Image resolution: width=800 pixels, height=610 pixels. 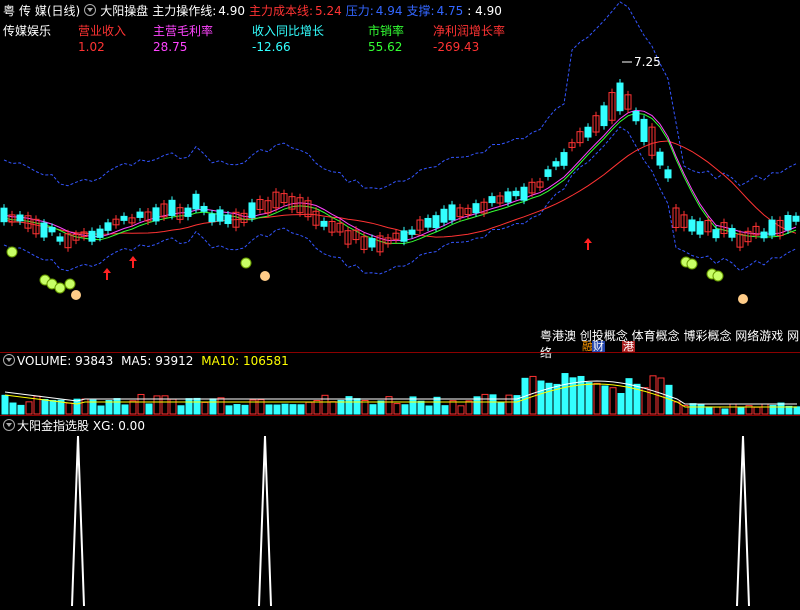 I want to click on volume-chart, so click(x=400, y=384).